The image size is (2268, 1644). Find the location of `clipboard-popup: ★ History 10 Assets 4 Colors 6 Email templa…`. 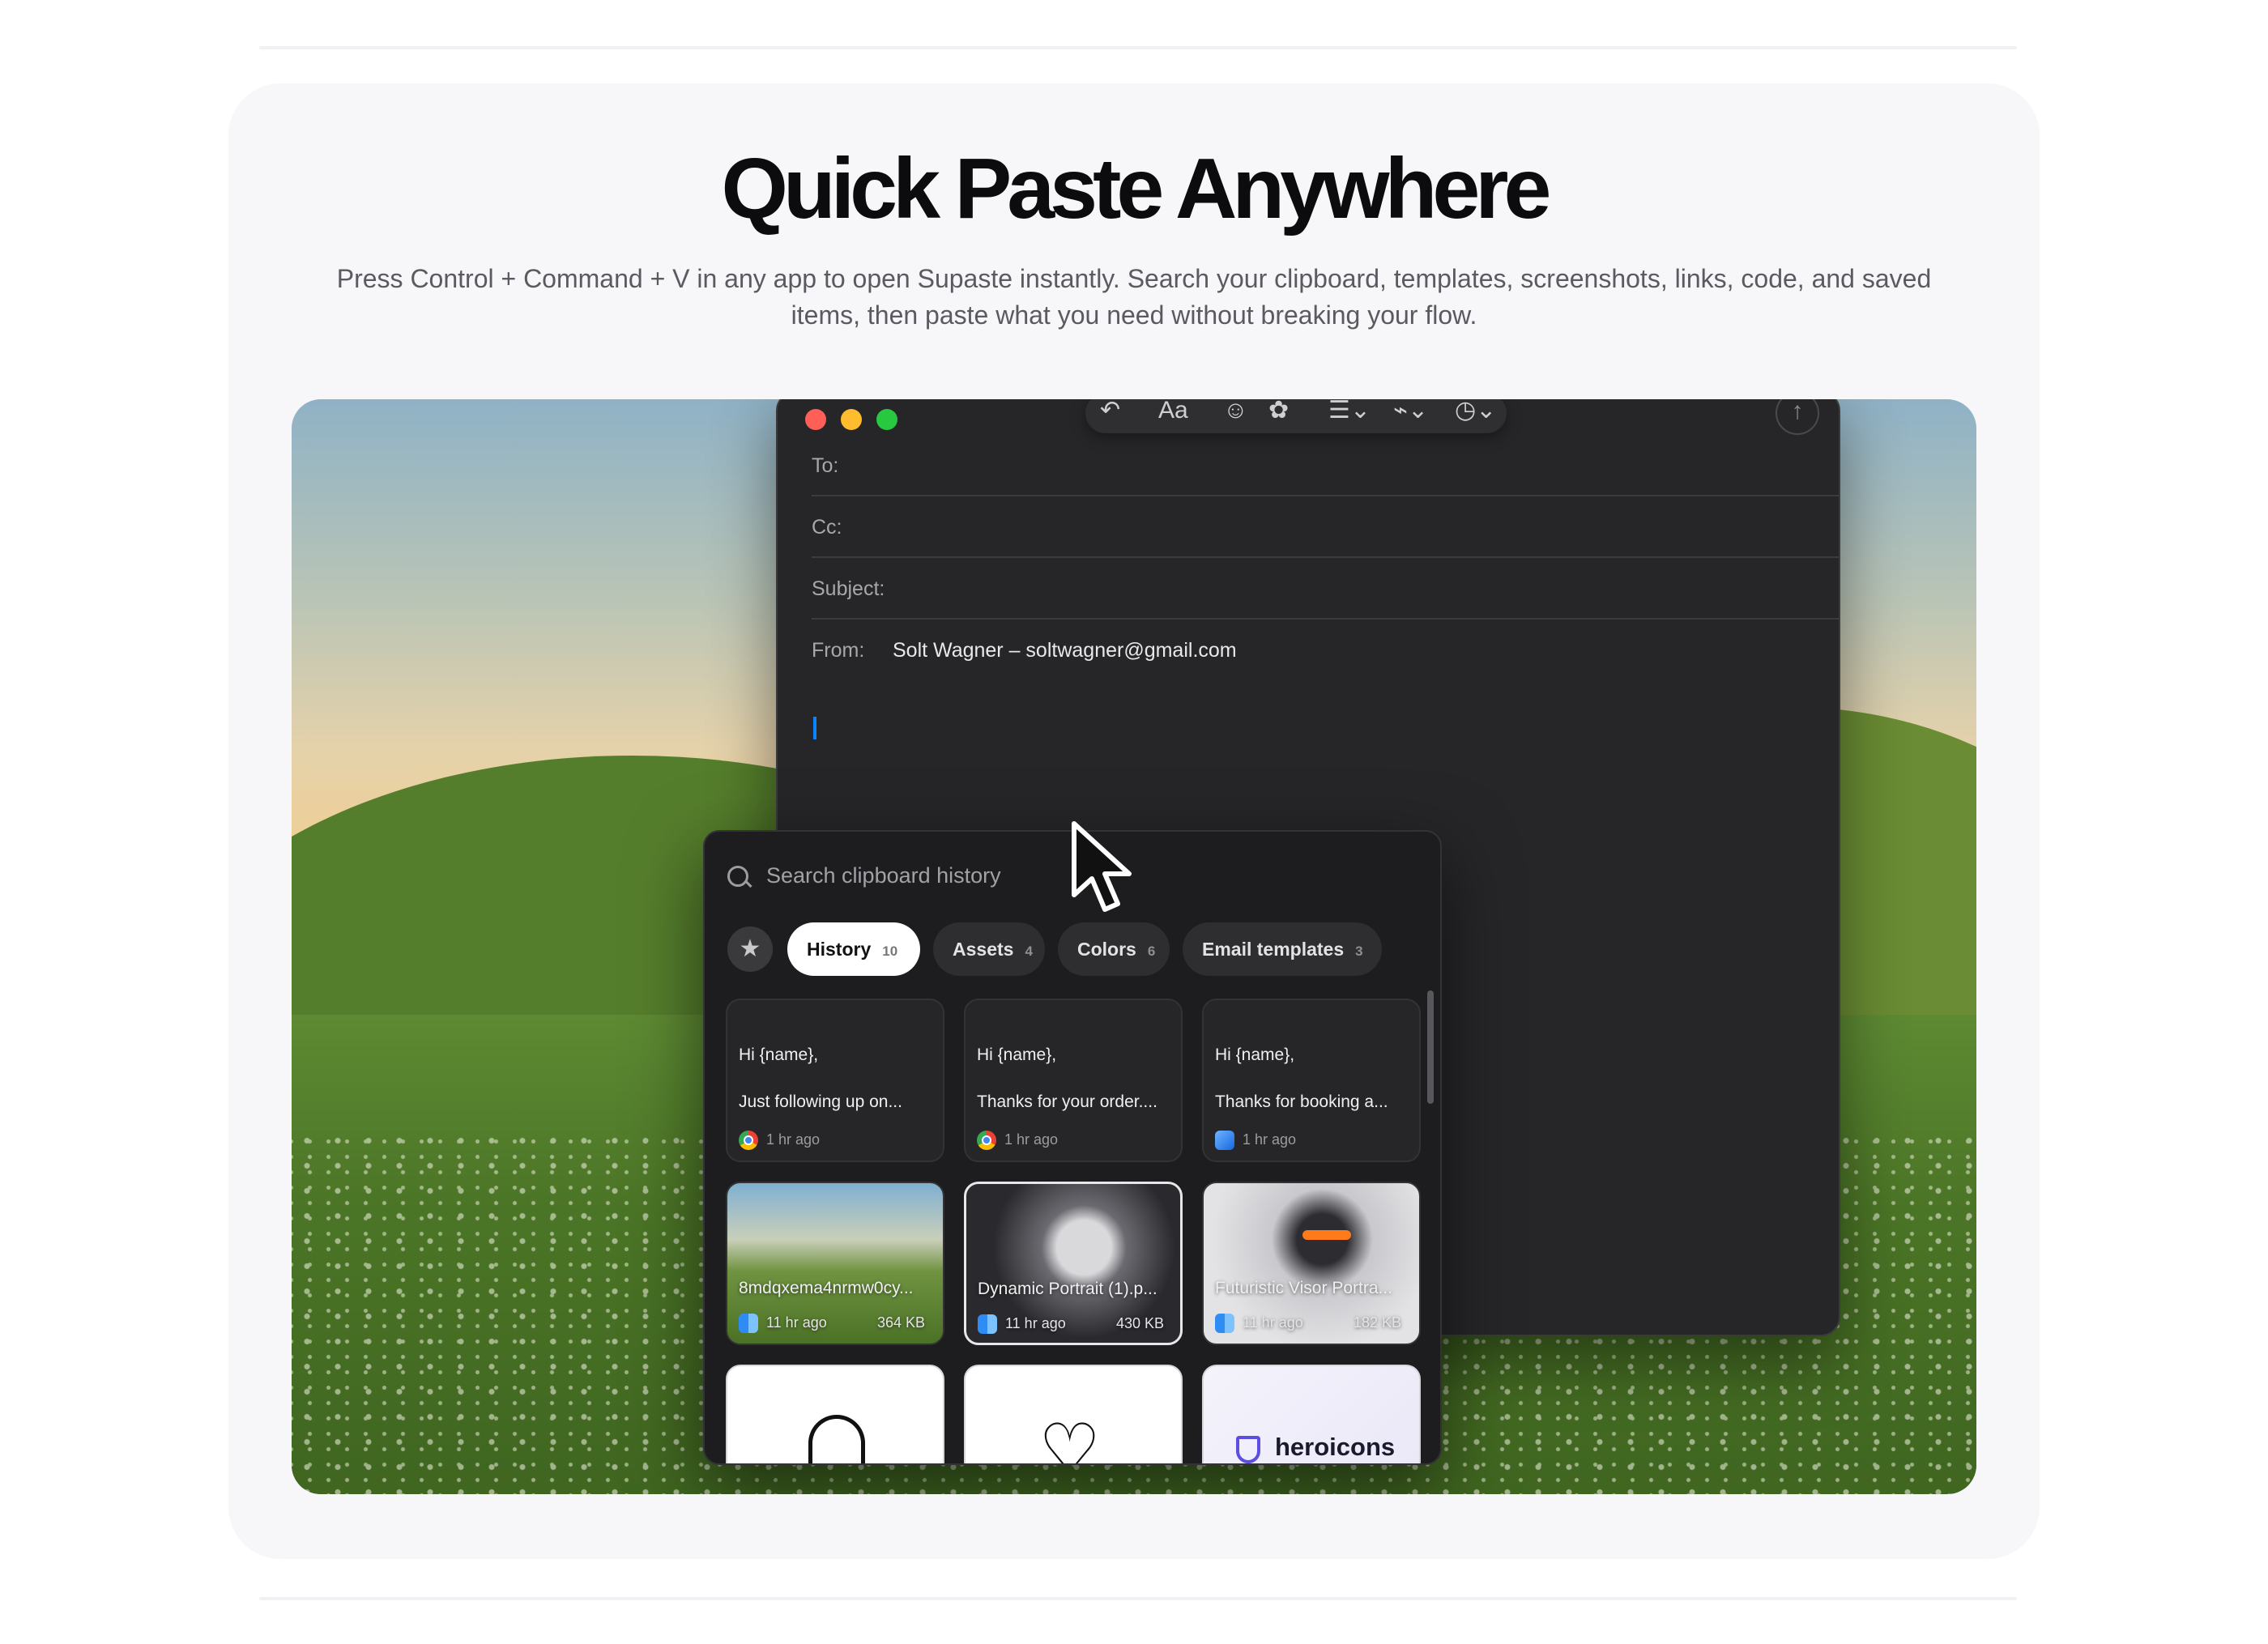

clipboard-popup: ★ History 10 Assets 4 Colors 6 Email templa… is located at coordinates (1072, 1147).